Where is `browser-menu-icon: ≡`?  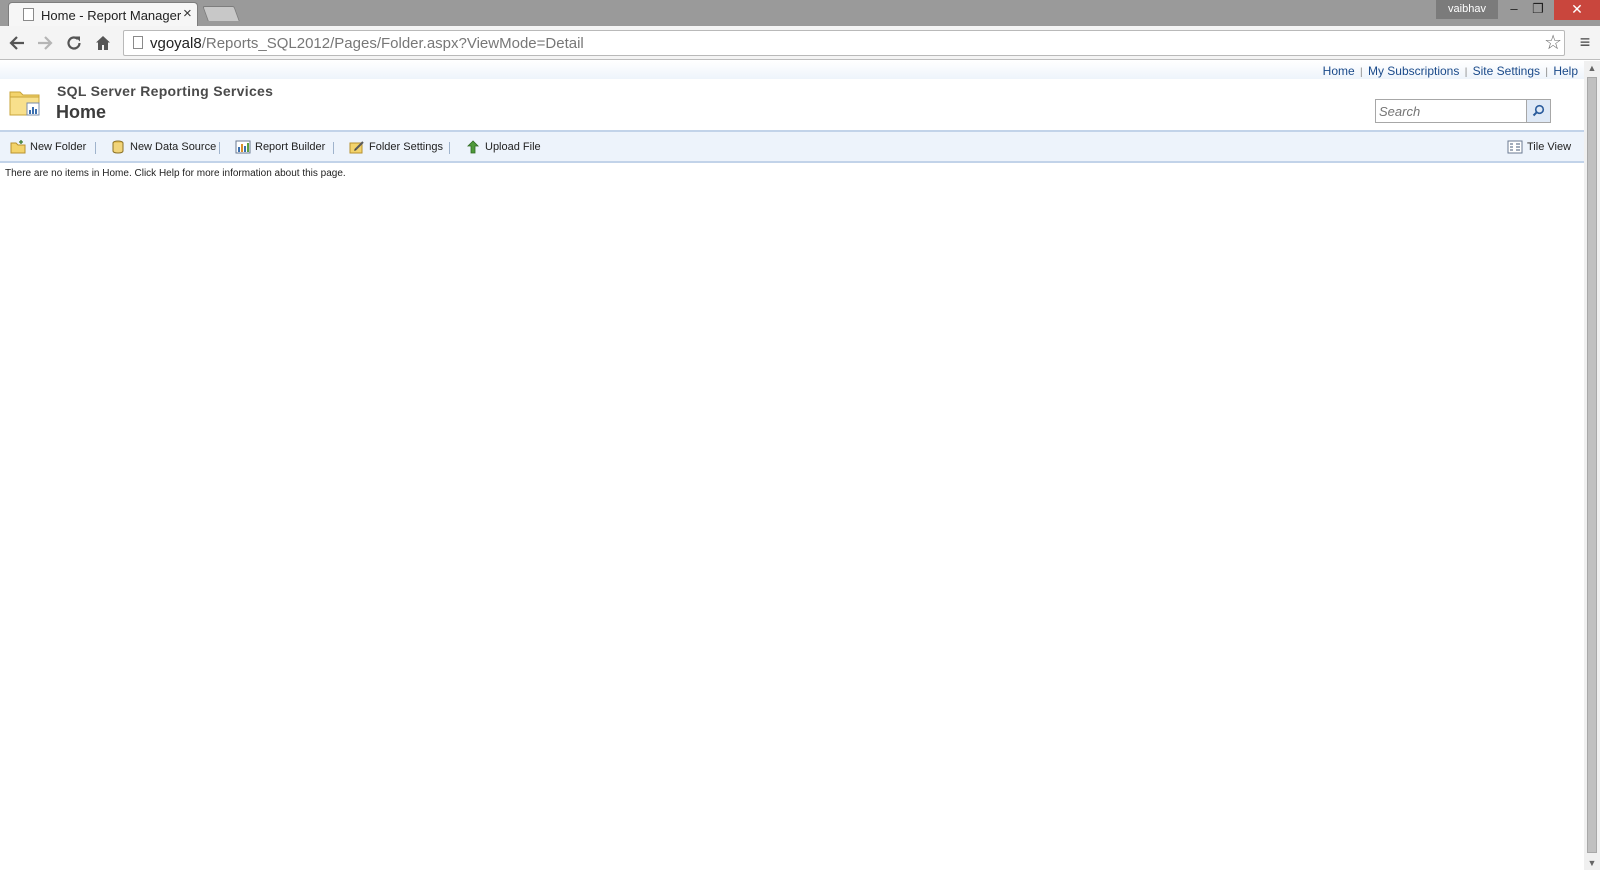 browser-menu-icon: ≡ is located at coordinates (1585, 42).